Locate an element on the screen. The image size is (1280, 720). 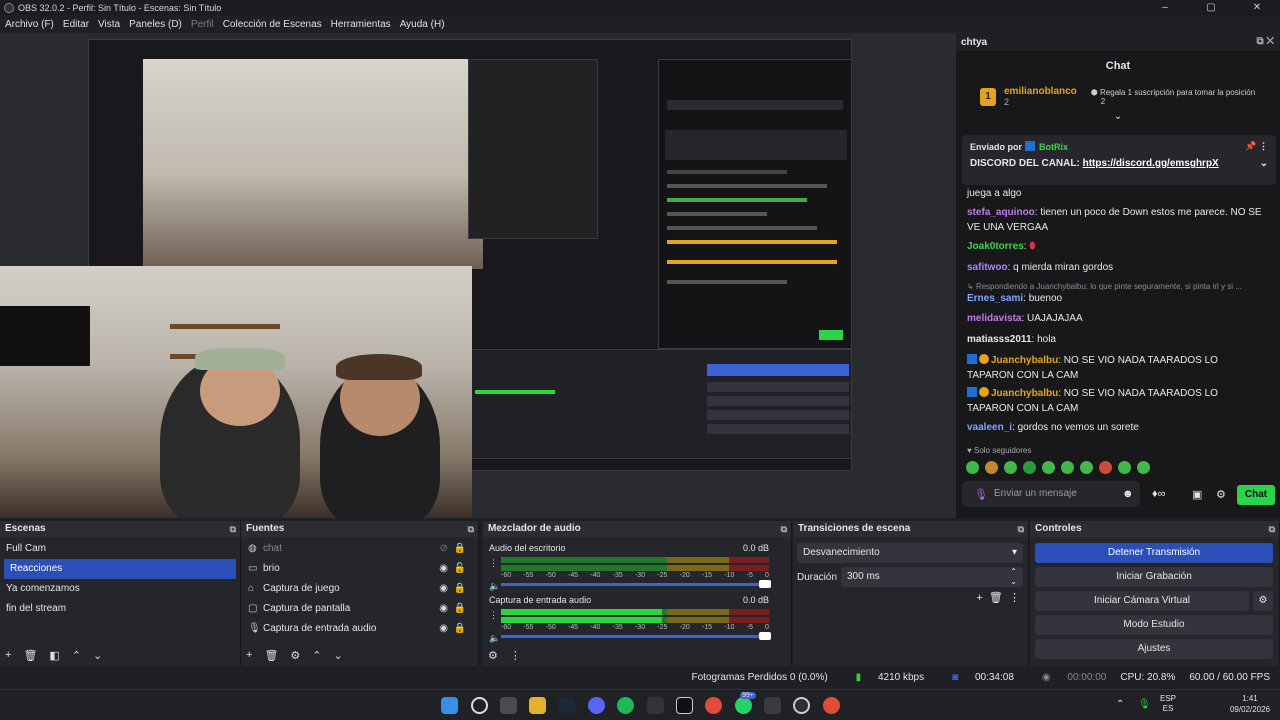
source-item: ⌂ Captura de juego ◉ 🔒 is located at coordinates (359, 589).